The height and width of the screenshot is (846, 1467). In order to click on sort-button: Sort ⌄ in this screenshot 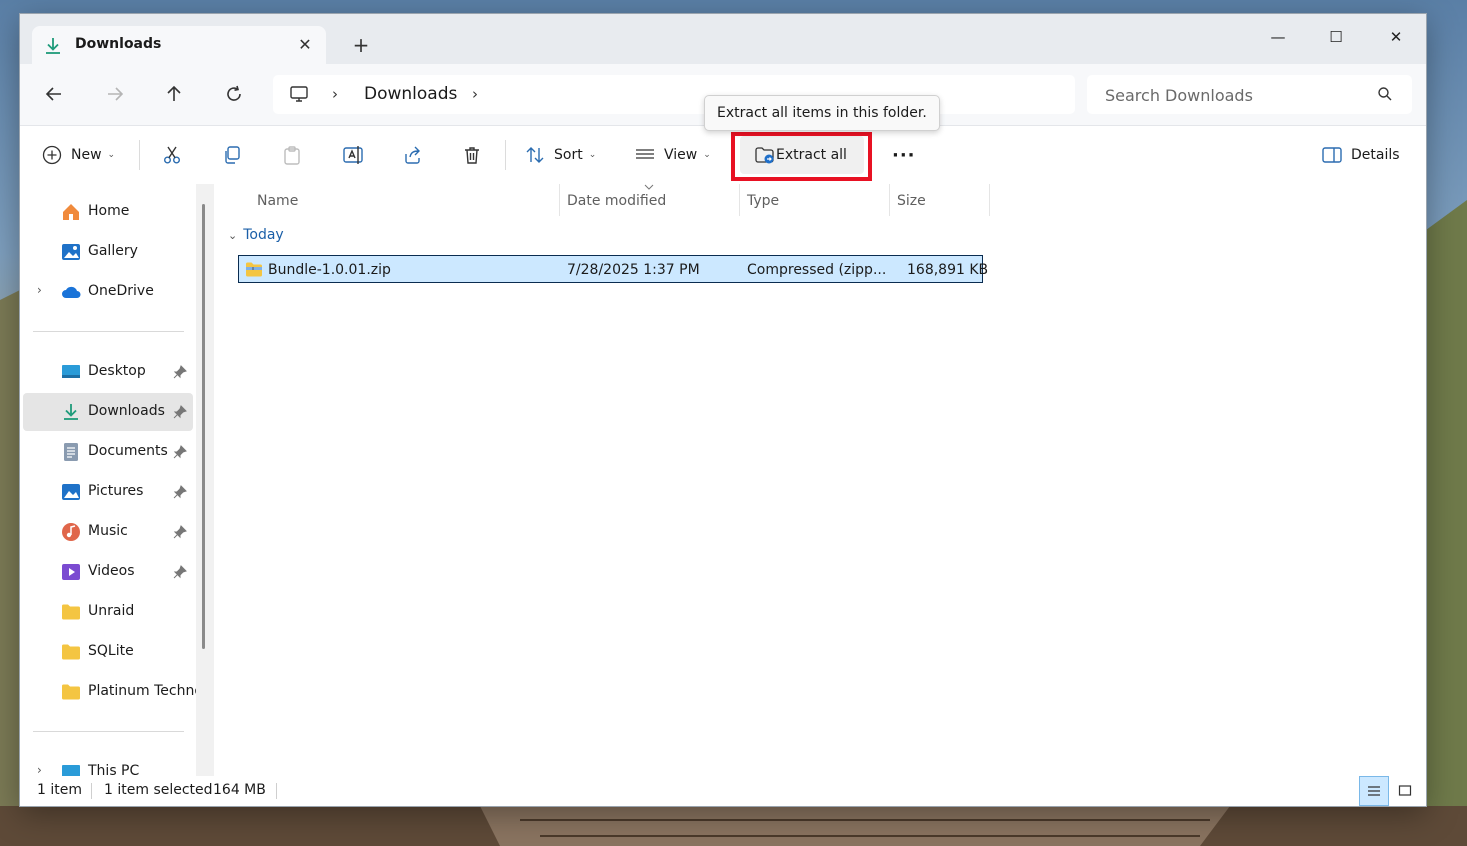, I will do `click(560, 155)`.